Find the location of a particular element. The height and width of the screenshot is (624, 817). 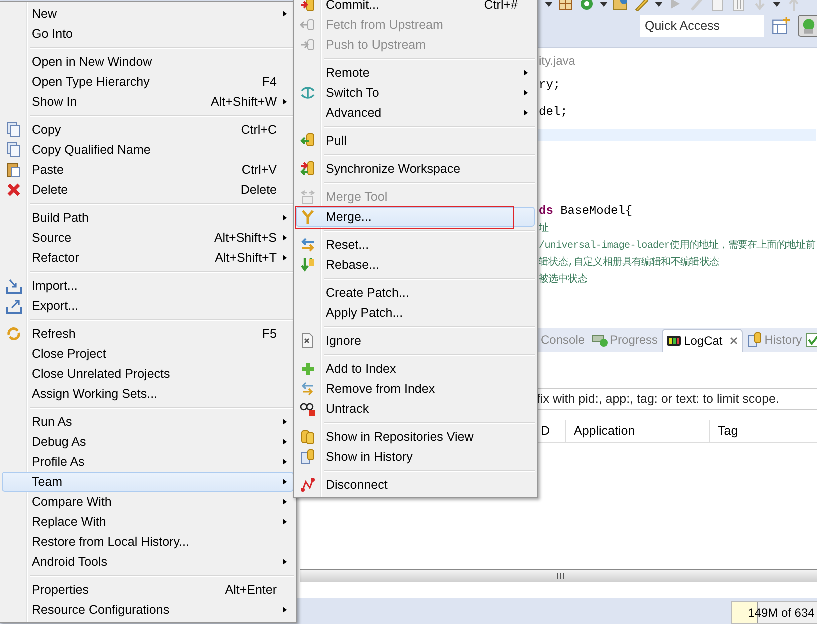

menu-item: Add to Index is located at coordinates (415, 369).